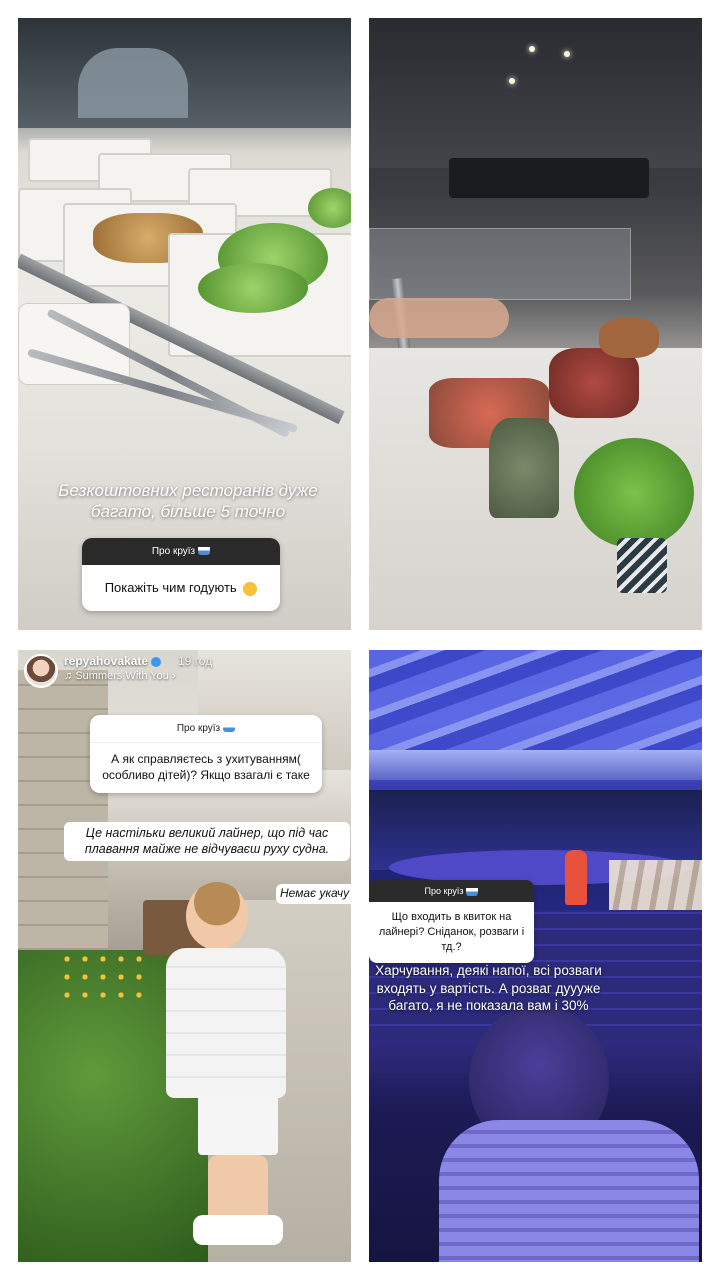 The height and width of the screenshot is (1280, 720). Describe the element at coordinates (549, 178) in the screenshot. I see `ceiling-recess` at that location.